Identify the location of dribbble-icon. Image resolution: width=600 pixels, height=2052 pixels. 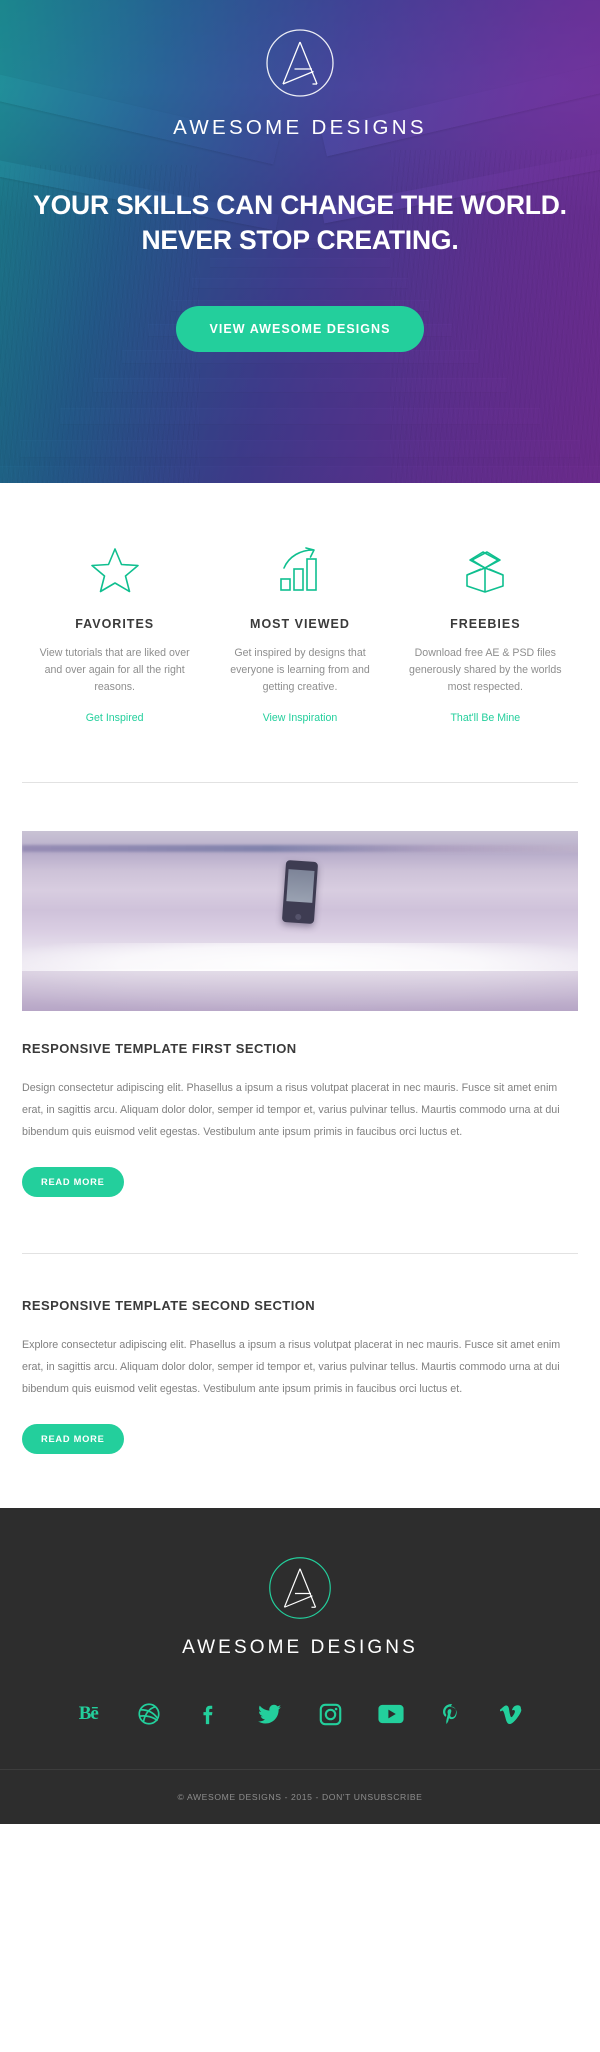
(149, 1714).